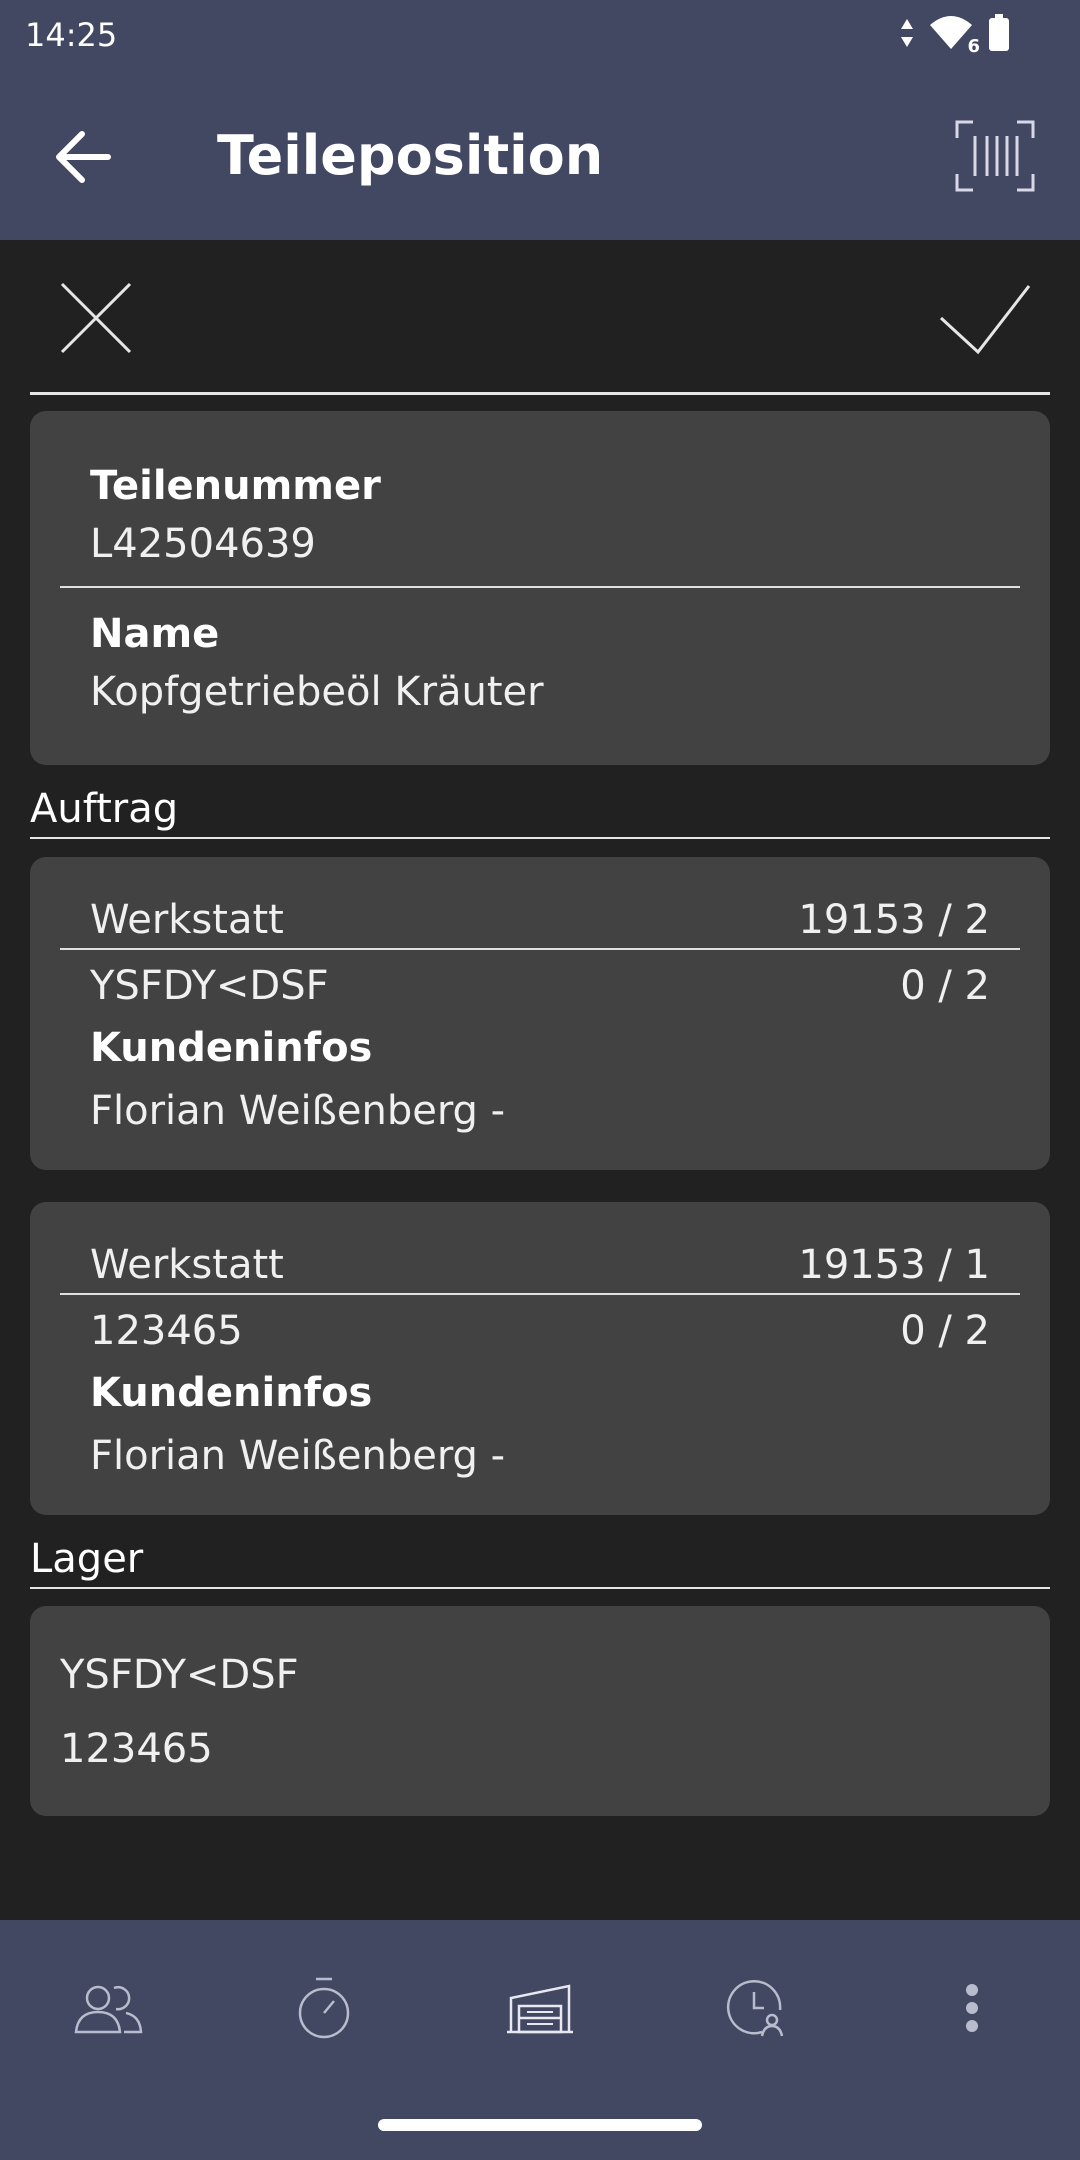  What do you see at coordinates (96, 318) in the screenshot?
I see `cancel-button` at bounding box center [96, 318].